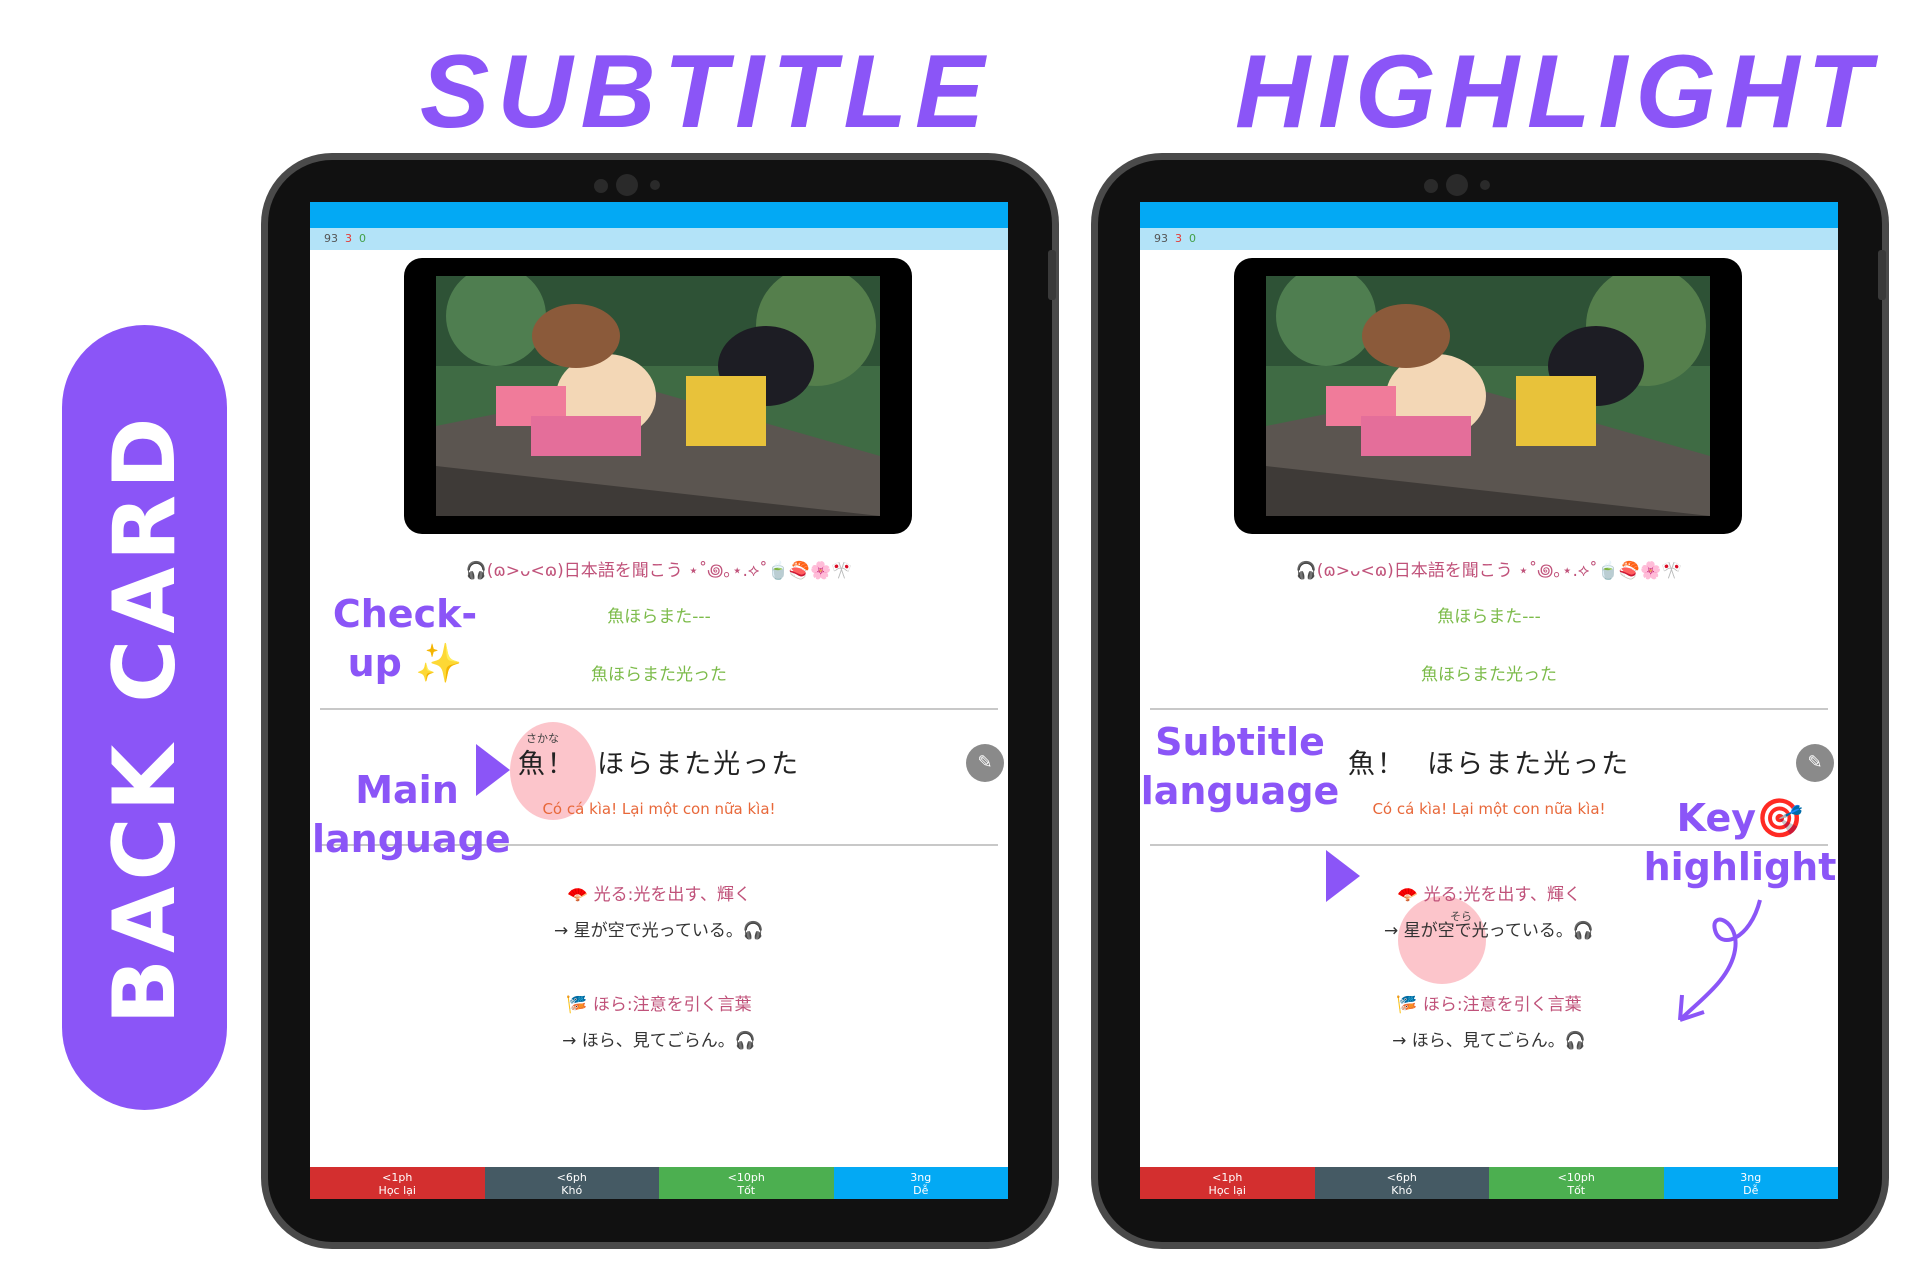 Image resolution: width=1920 pixels, height=1280 pixels. I want to click on key-highlight-annotation: Key🎯 highlight, so click(1740, 843).